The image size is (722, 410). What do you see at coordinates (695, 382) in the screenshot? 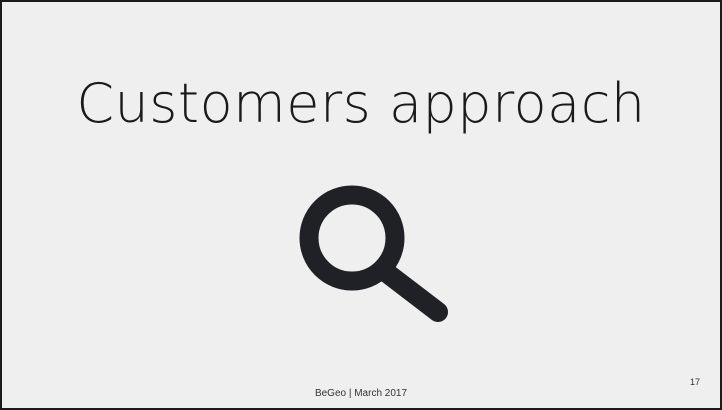
I see `page-number: 17` at bounding box center [695, 382].